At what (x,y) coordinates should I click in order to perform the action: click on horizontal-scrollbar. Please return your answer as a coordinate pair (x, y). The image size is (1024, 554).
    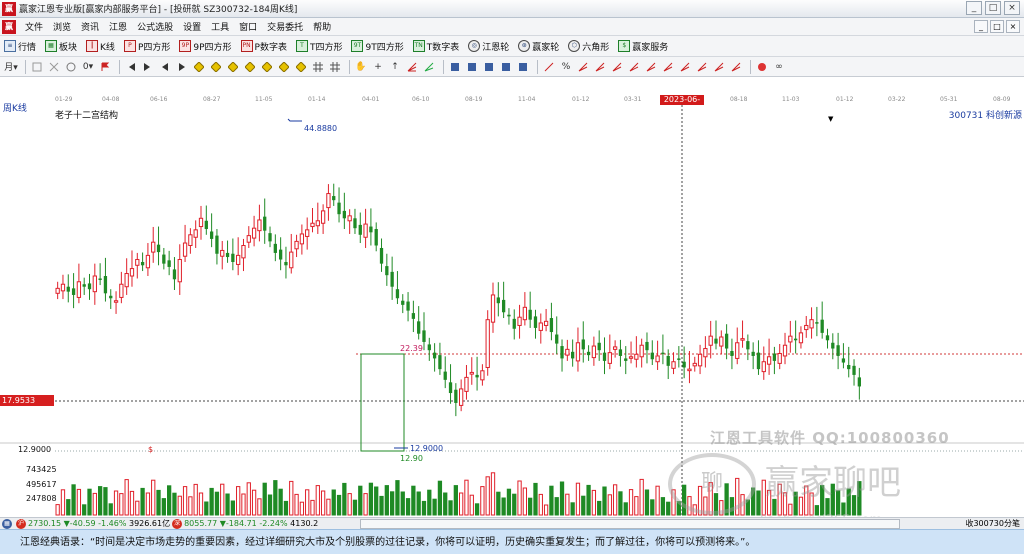
    Looking at the image, I should click on (630, 524).